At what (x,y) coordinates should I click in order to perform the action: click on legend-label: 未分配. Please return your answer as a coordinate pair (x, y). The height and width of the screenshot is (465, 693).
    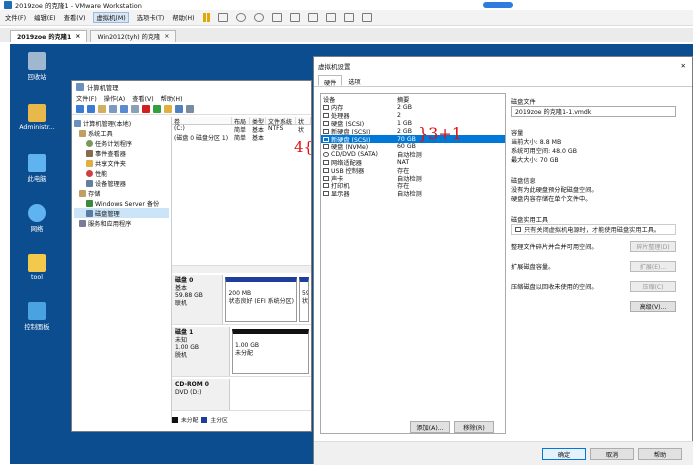
    Looking at the image, I should click on (190, 421).